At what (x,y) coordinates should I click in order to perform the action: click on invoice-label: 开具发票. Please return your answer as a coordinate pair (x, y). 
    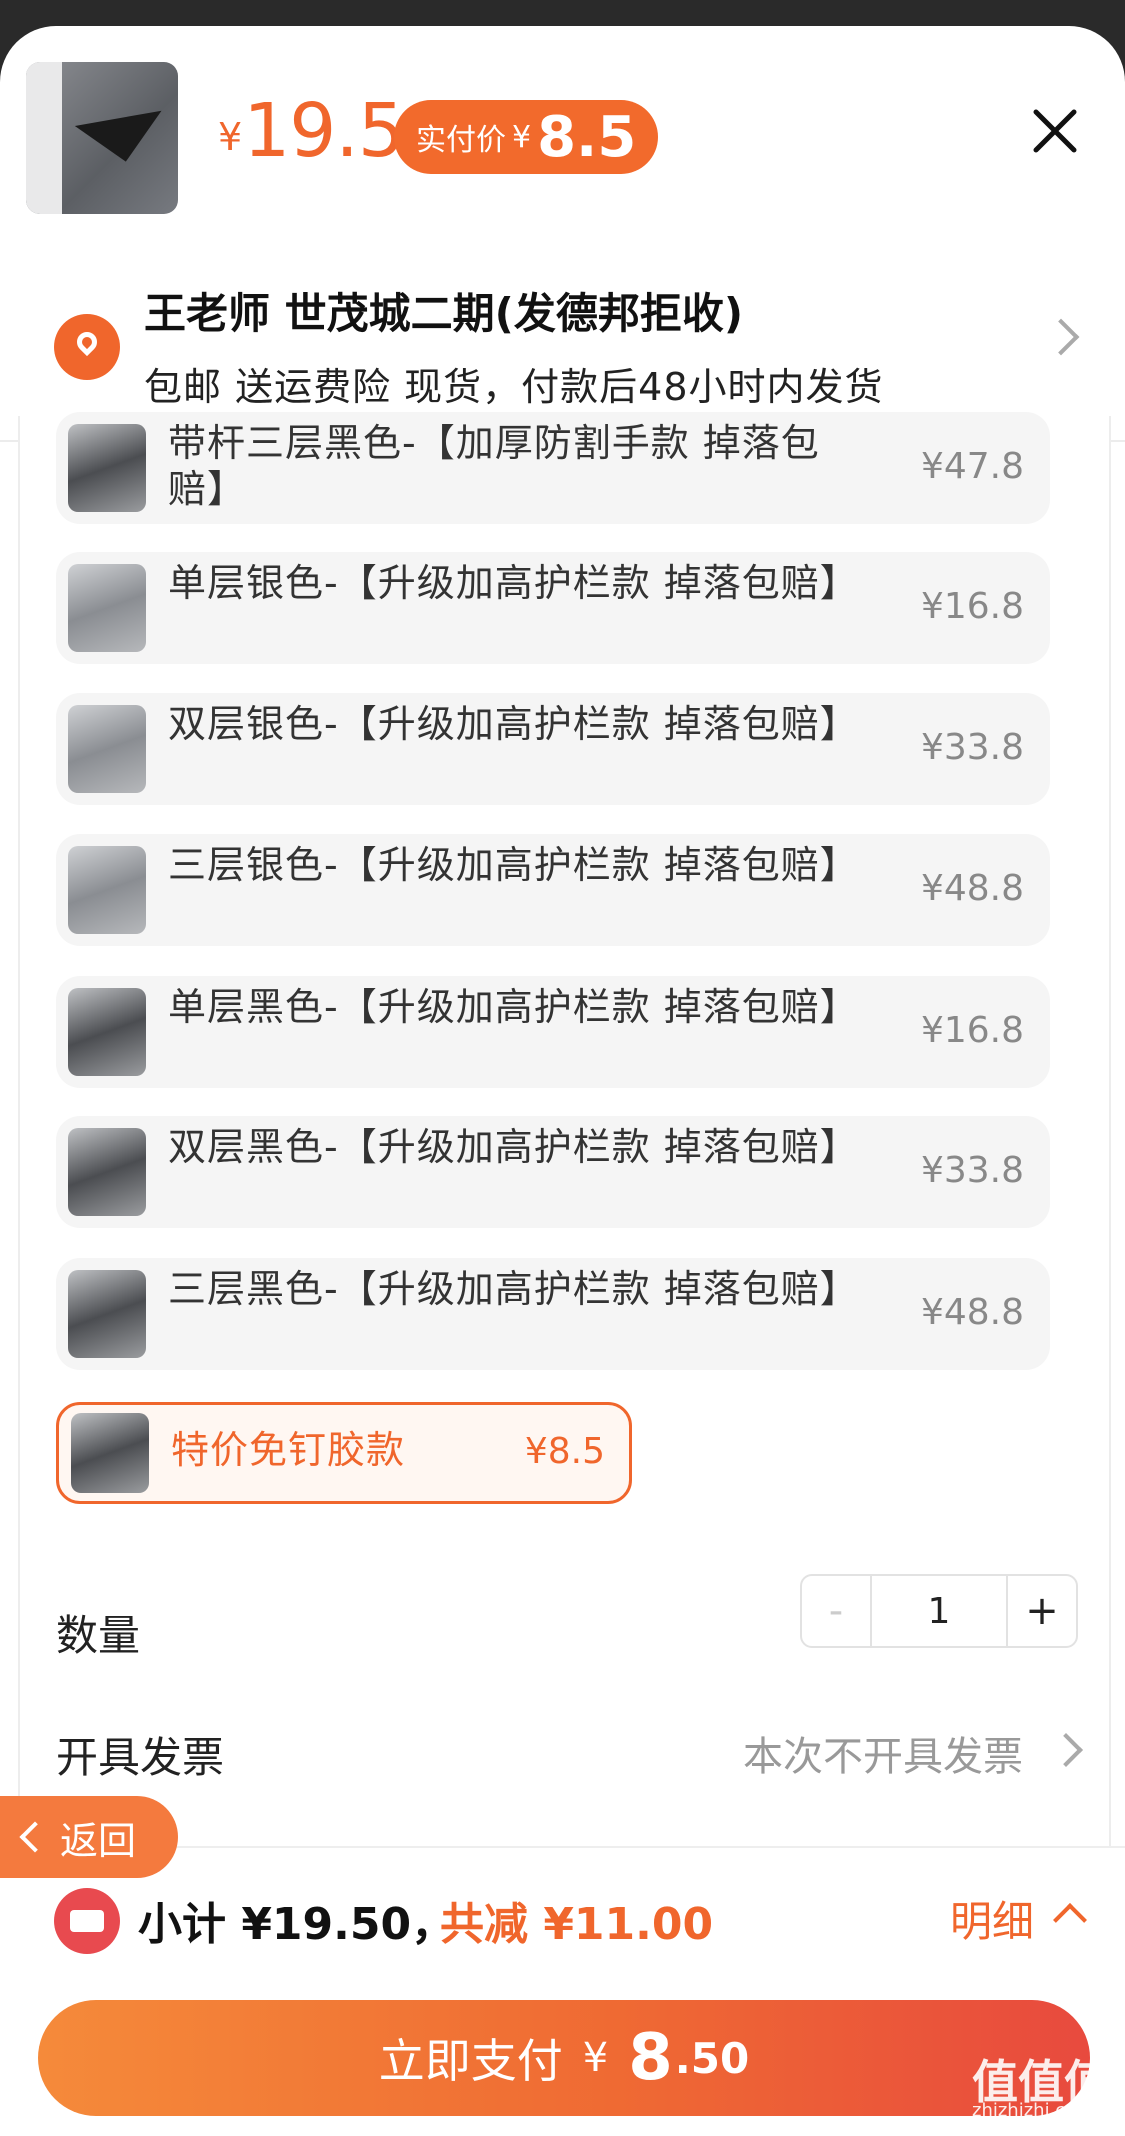
    Looking at the image, I should click on (140, 1757).